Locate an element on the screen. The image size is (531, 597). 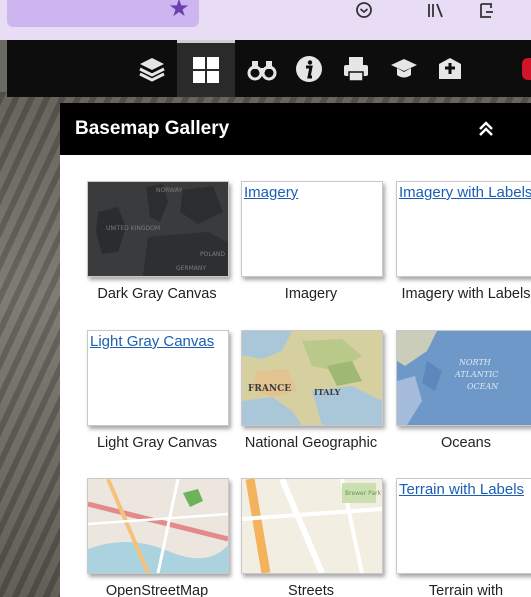
add-content-icon is located at coordinates (450, 69).